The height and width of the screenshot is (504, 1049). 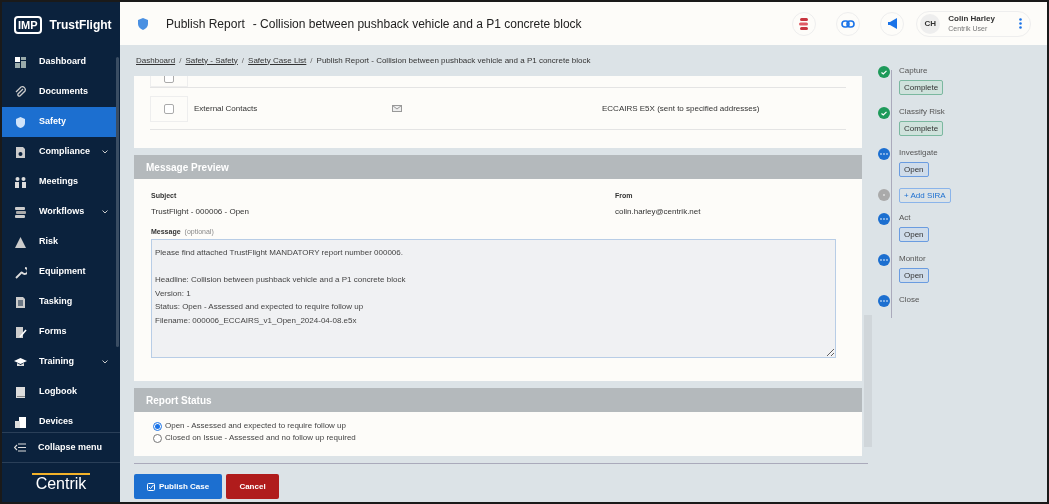 I want to click on brand-name: TrustFlight, so click(x=80, y=25).